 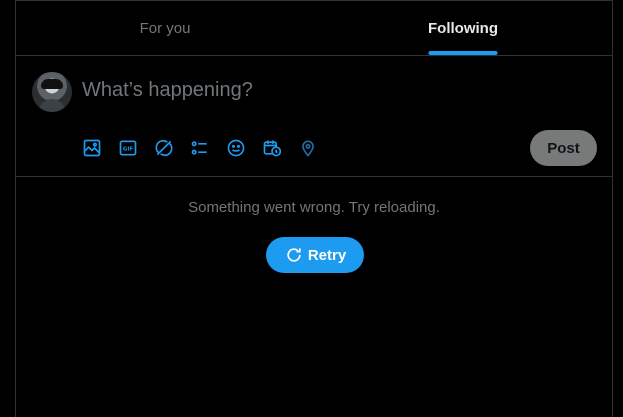 I want to click on location-icon, so click(x=316, y=148).